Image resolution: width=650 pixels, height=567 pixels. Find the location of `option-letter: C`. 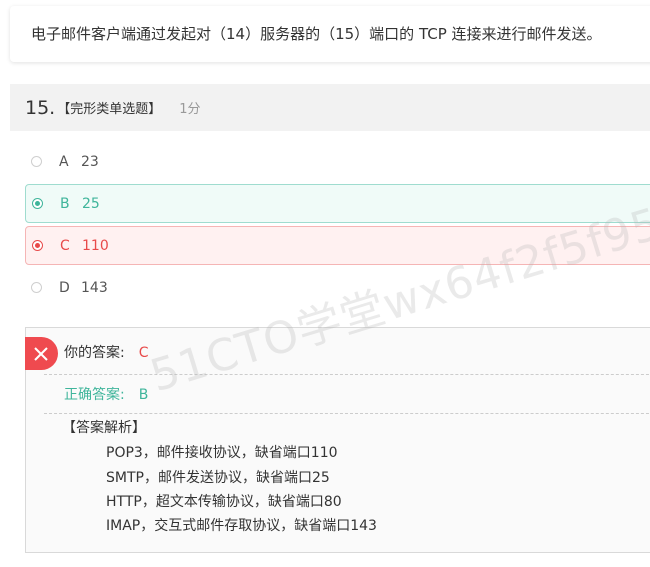

option-letter: C is located at coordinates (65, 245).